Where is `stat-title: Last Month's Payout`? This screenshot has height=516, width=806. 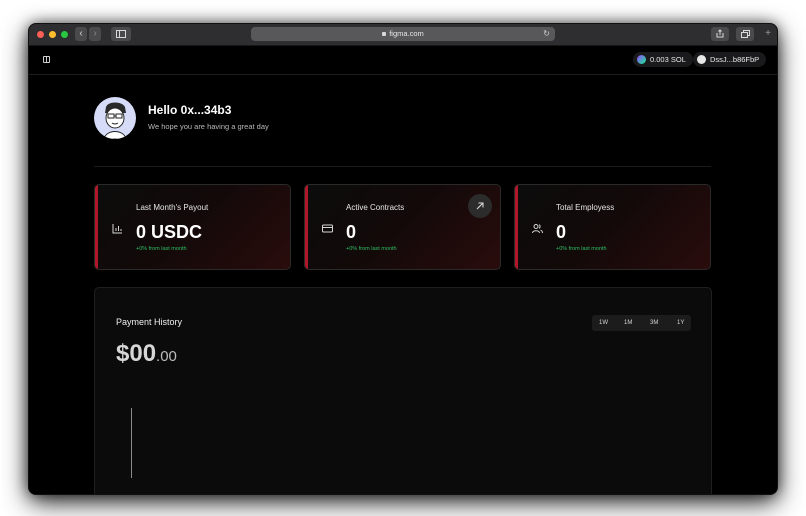 stat-title: Last Month's Payout is located at coordinates (172, 207).